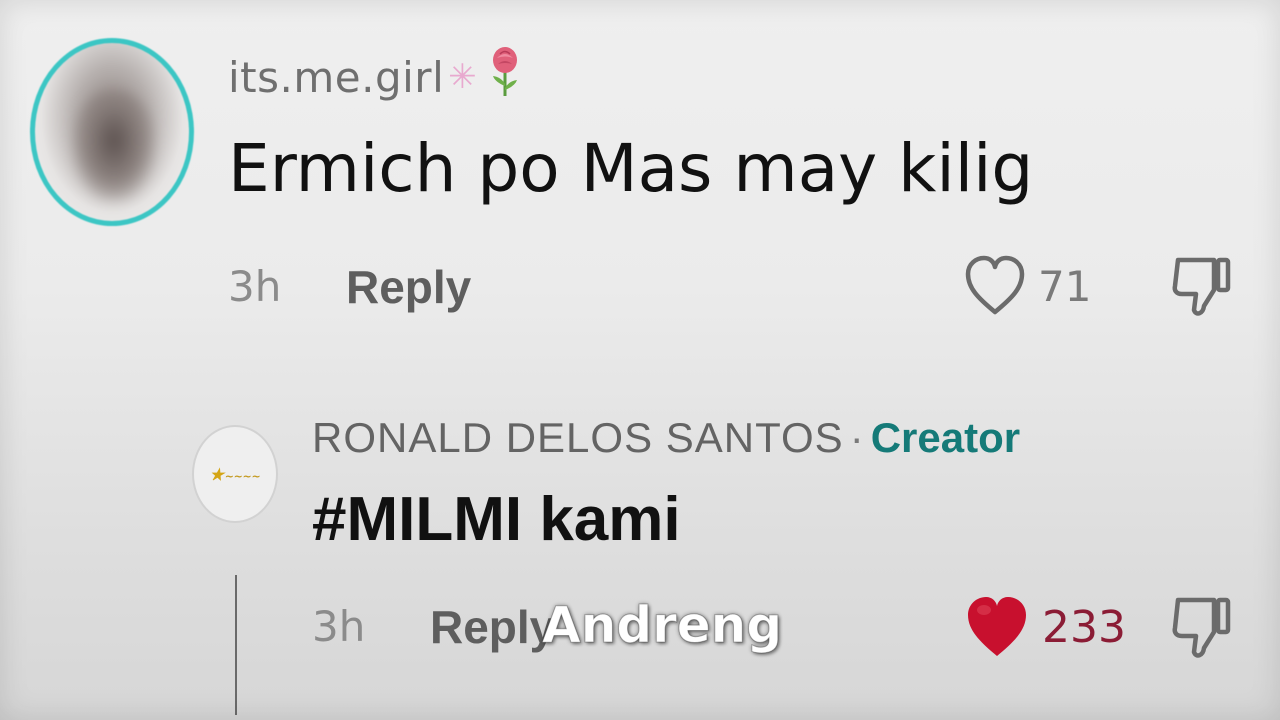 This screenshot has width=1280, height=720. I want to click on creator-logo: ★~~~~, so click(235, 474).